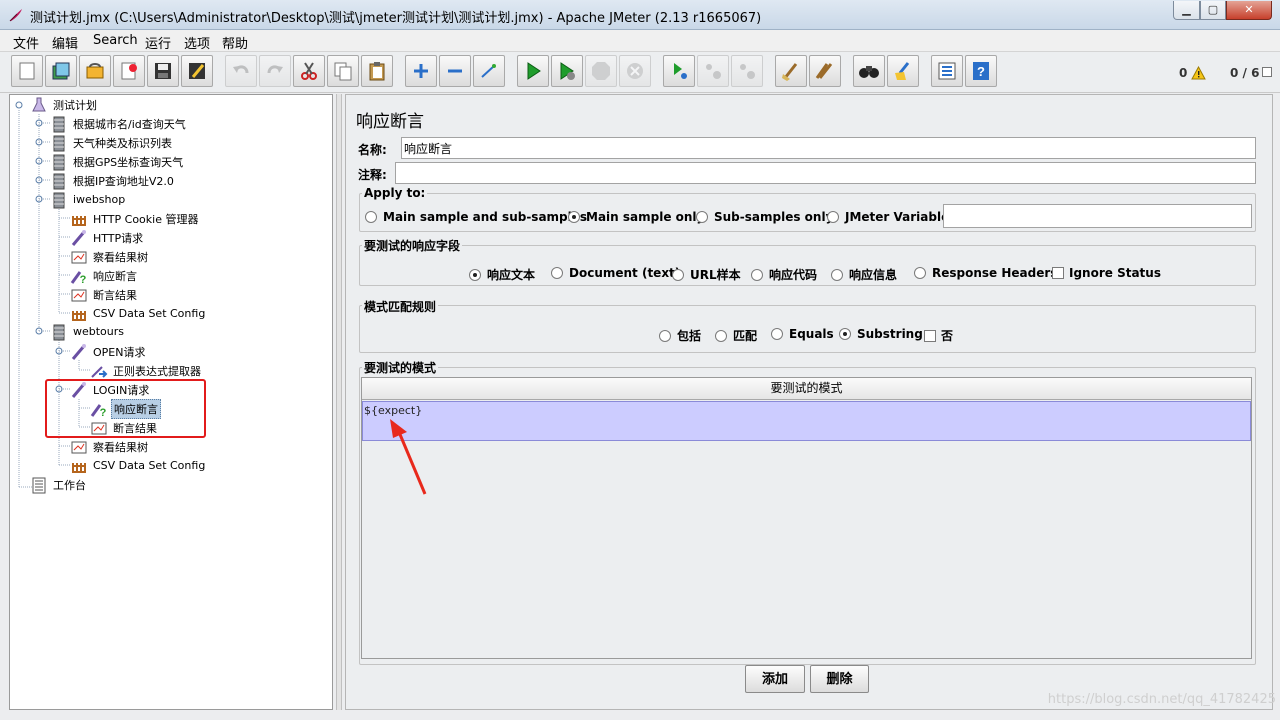 The width and height of the screenshot is (1280, 720). I want to click on rule-matches-radio: 匹配, so click(736, 335).